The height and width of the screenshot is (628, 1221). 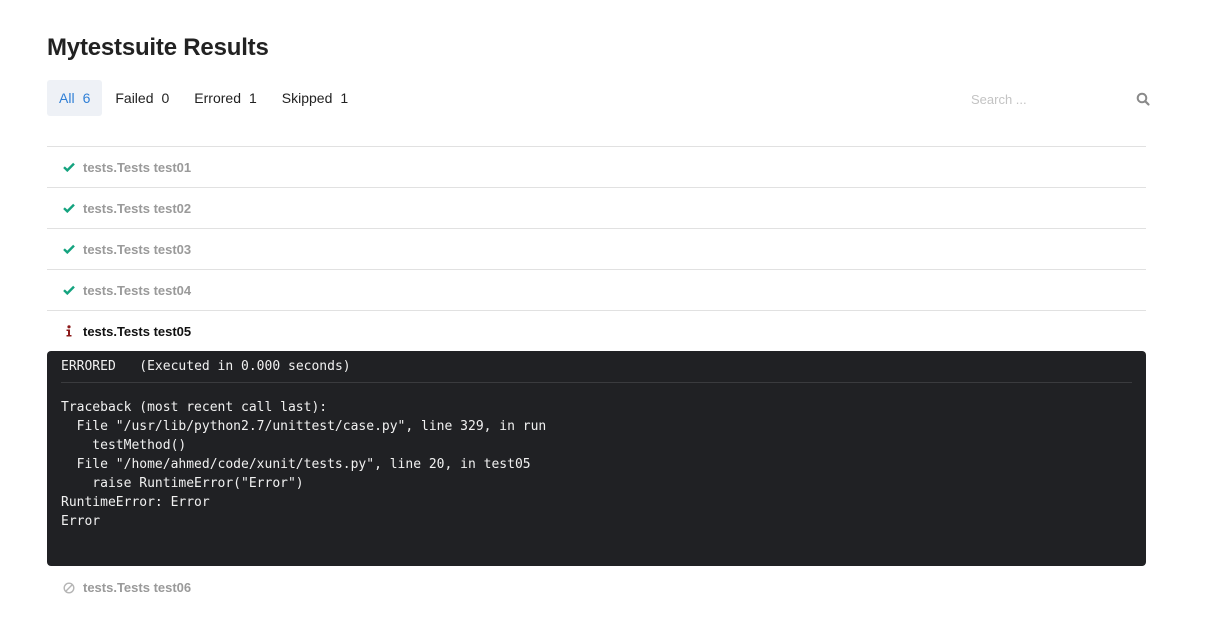 What do you see at coordinates (137, 208) in the screenshot?
I see `test-name: tests.Tests test02` at bounding box center [137, 208].